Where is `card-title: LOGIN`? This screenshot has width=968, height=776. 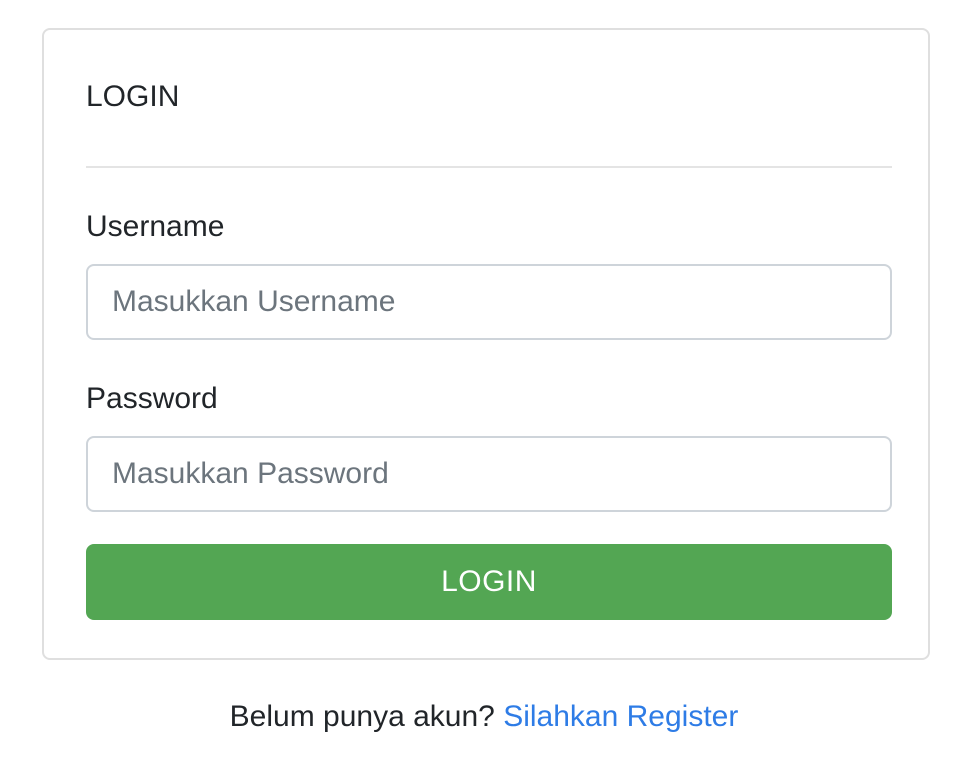 card-title: LOGIN is located at coordinates (133, 96).